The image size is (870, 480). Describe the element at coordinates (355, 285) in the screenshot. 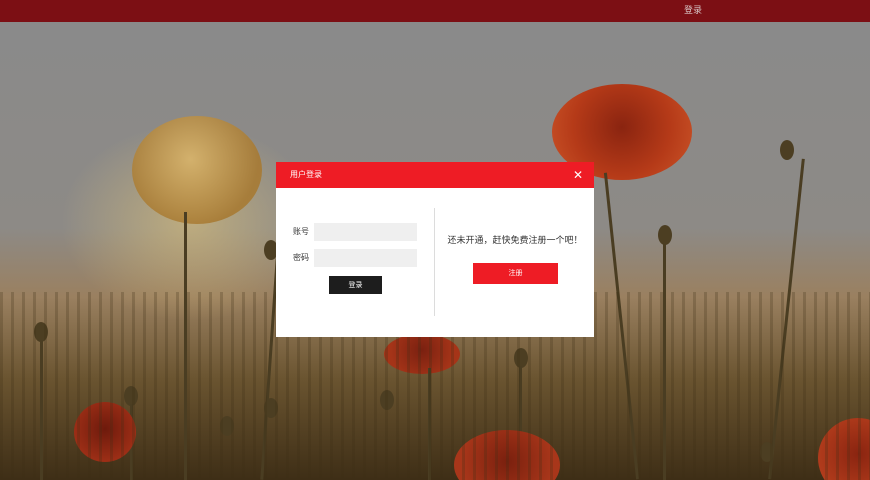

I see `login-button: 登录` at that location.